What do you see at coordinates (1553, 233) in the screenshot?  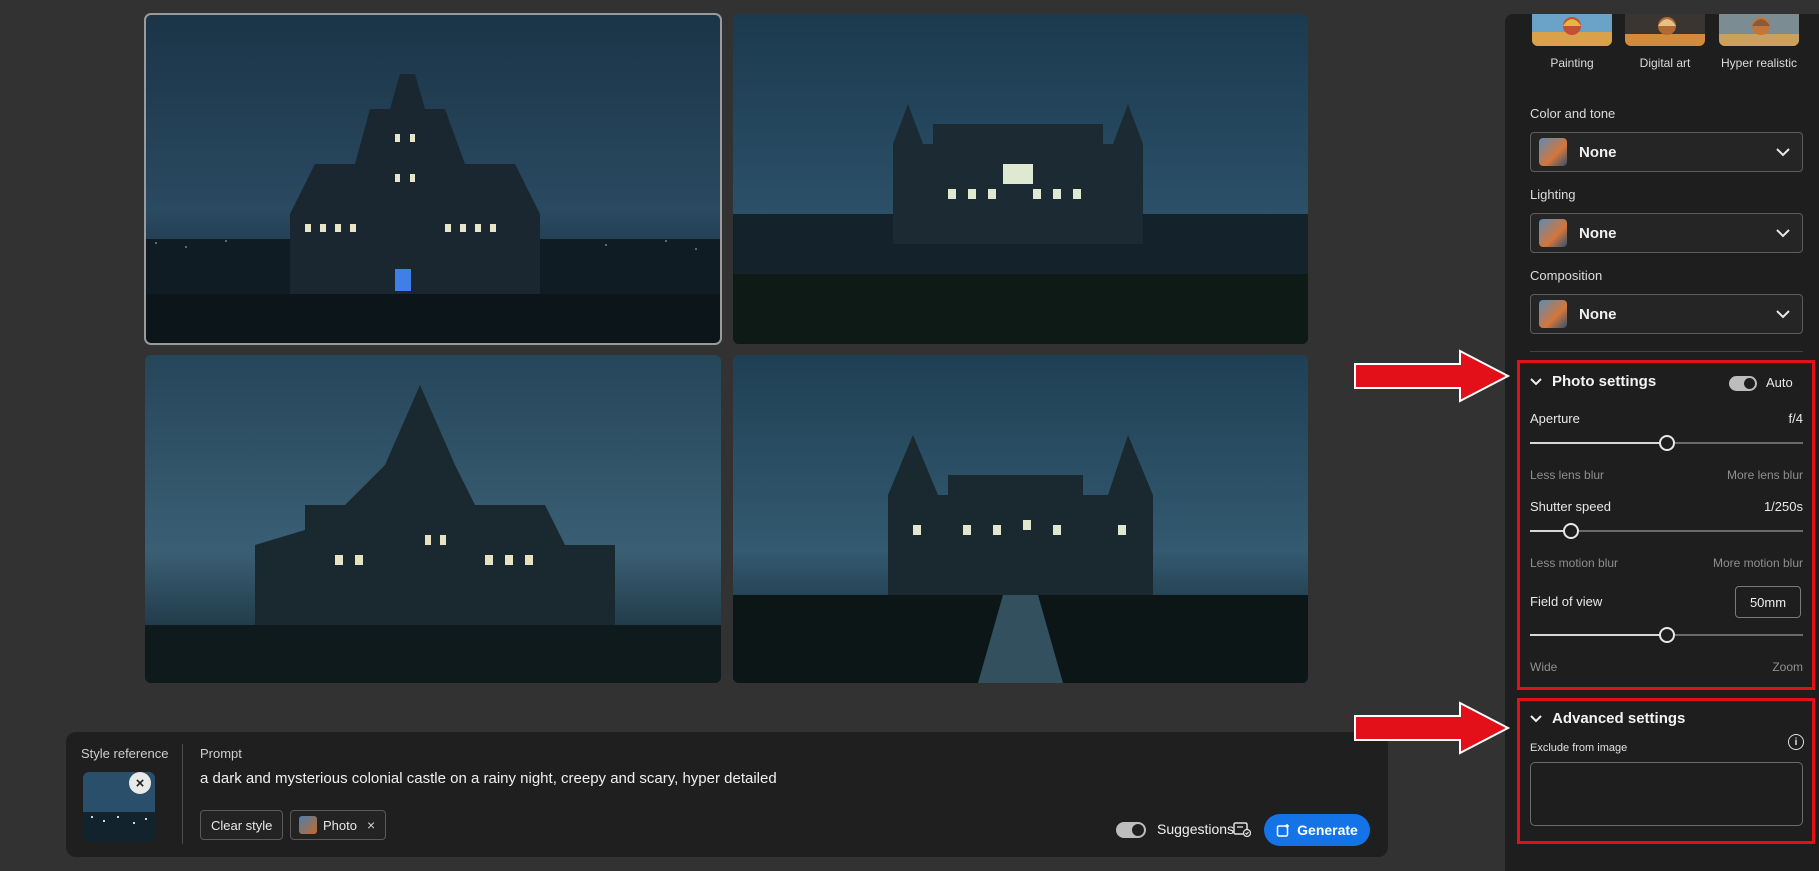 I see `lighting-thumb-icon` at bounding box center [1553, 233].